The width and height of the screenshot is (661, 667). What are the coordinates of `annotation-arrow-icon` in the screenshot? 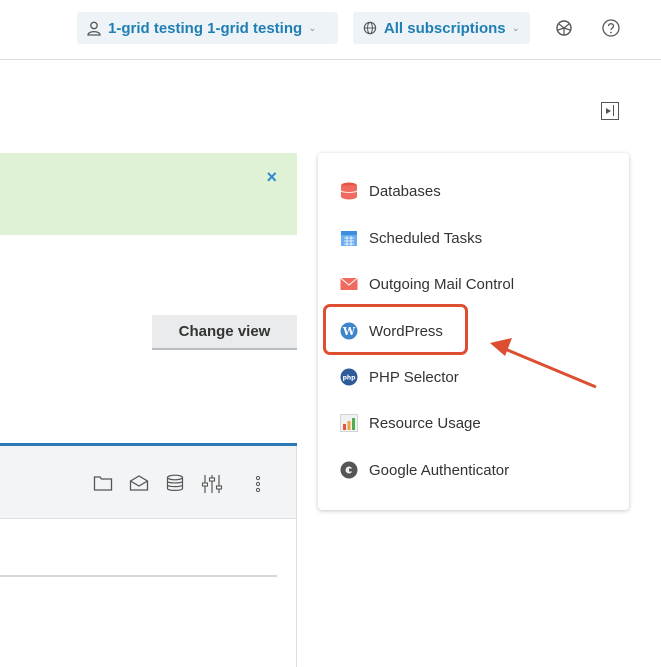 It's located at (543, 363).